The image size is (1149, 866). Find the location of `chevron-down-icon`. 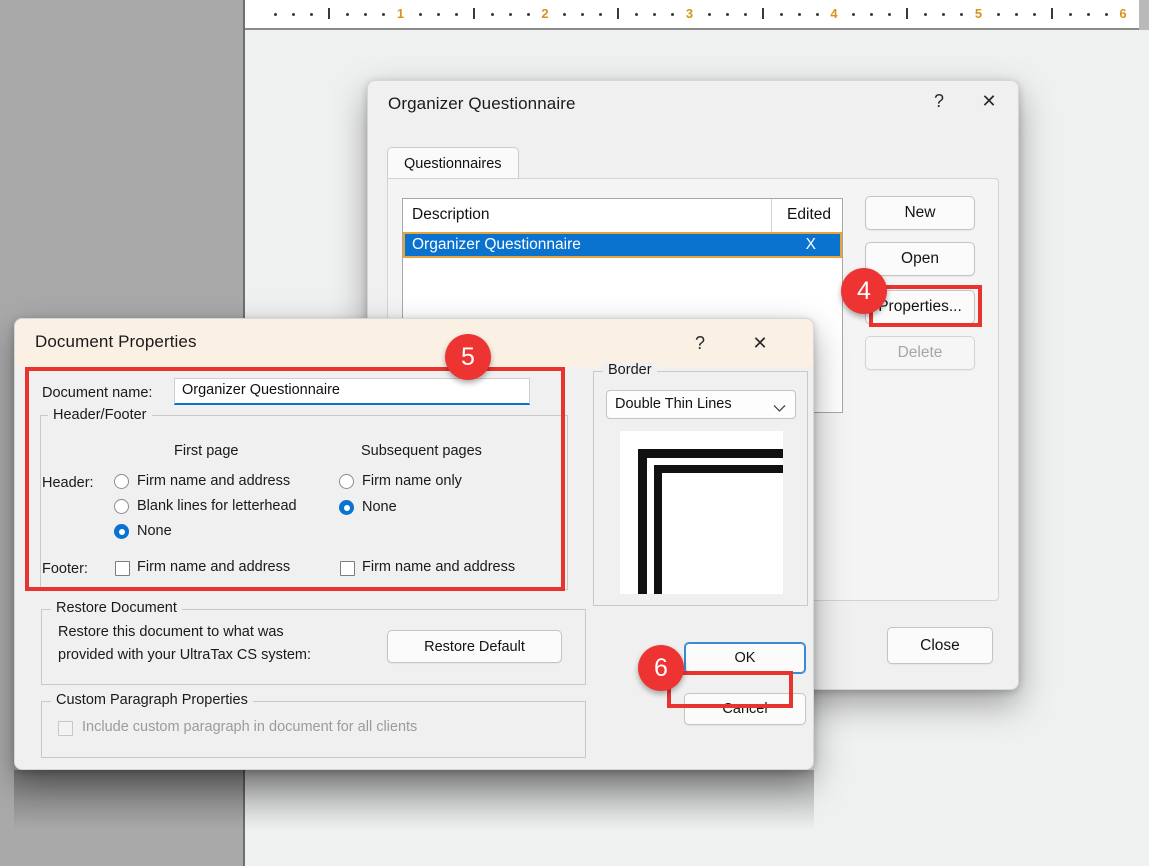

chevron-down-icon is located at coordinates (779, 409).